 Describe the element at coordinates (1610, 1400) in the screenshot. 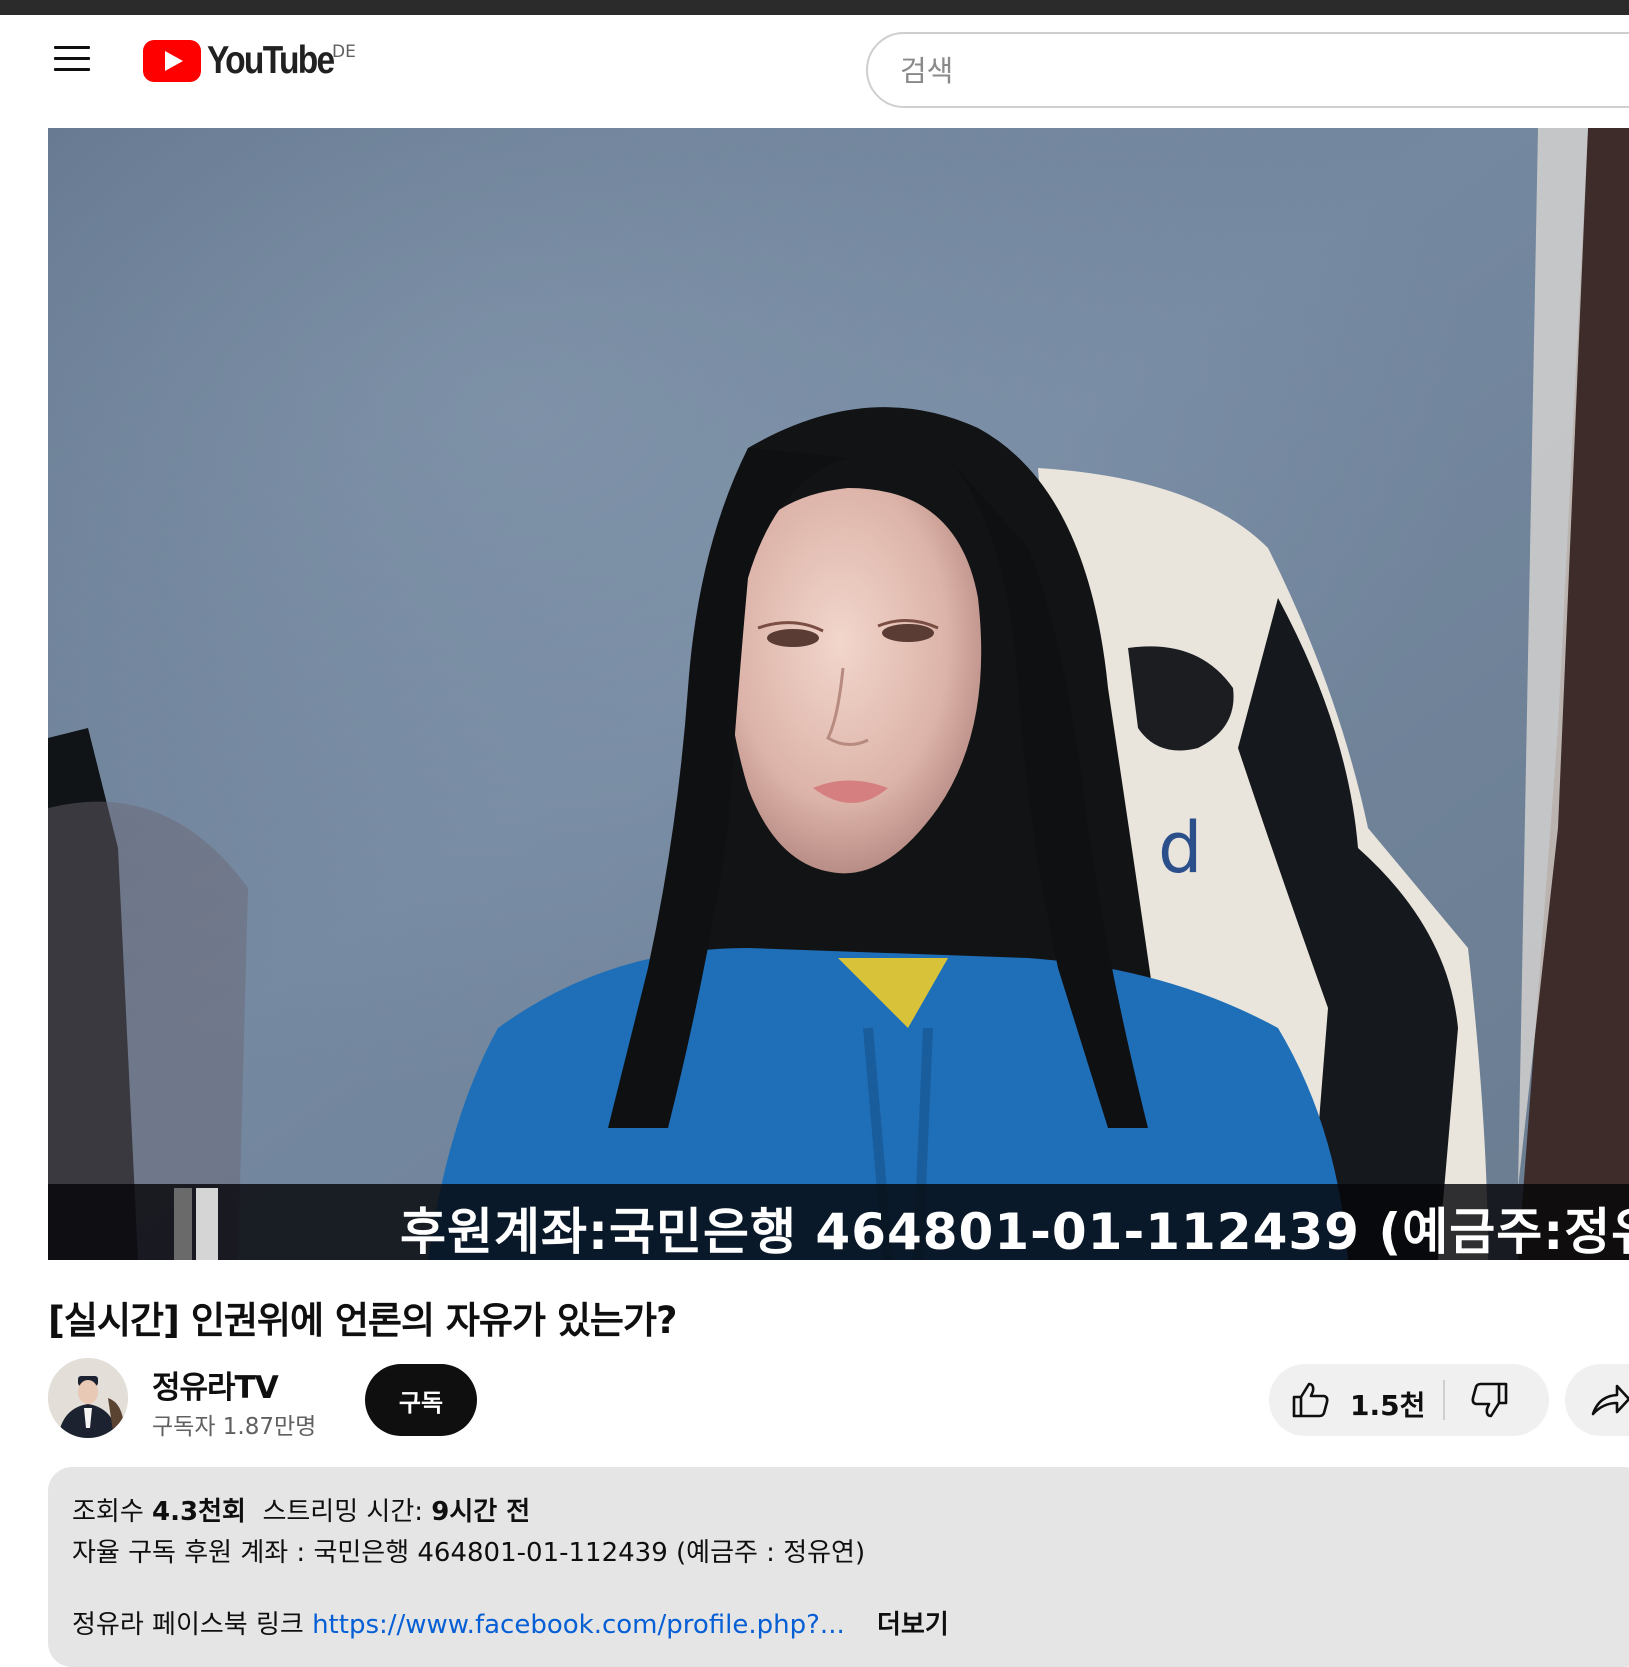

I see `share-arrow-icon` at that location.